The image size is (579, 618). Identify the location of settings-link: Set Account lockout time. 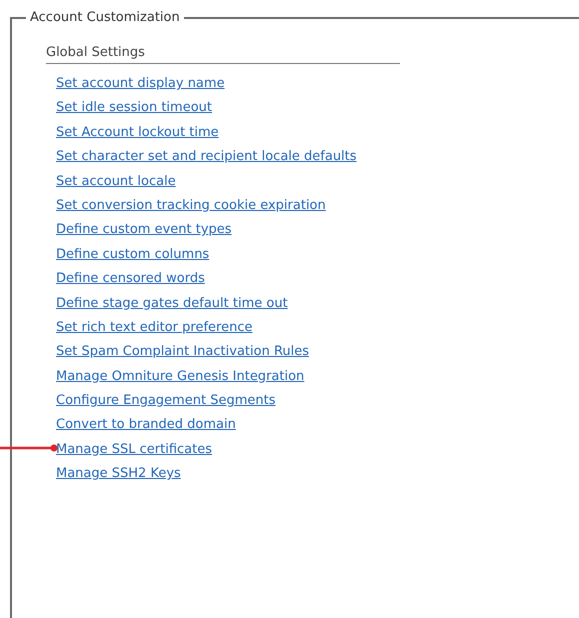
(137, 132).